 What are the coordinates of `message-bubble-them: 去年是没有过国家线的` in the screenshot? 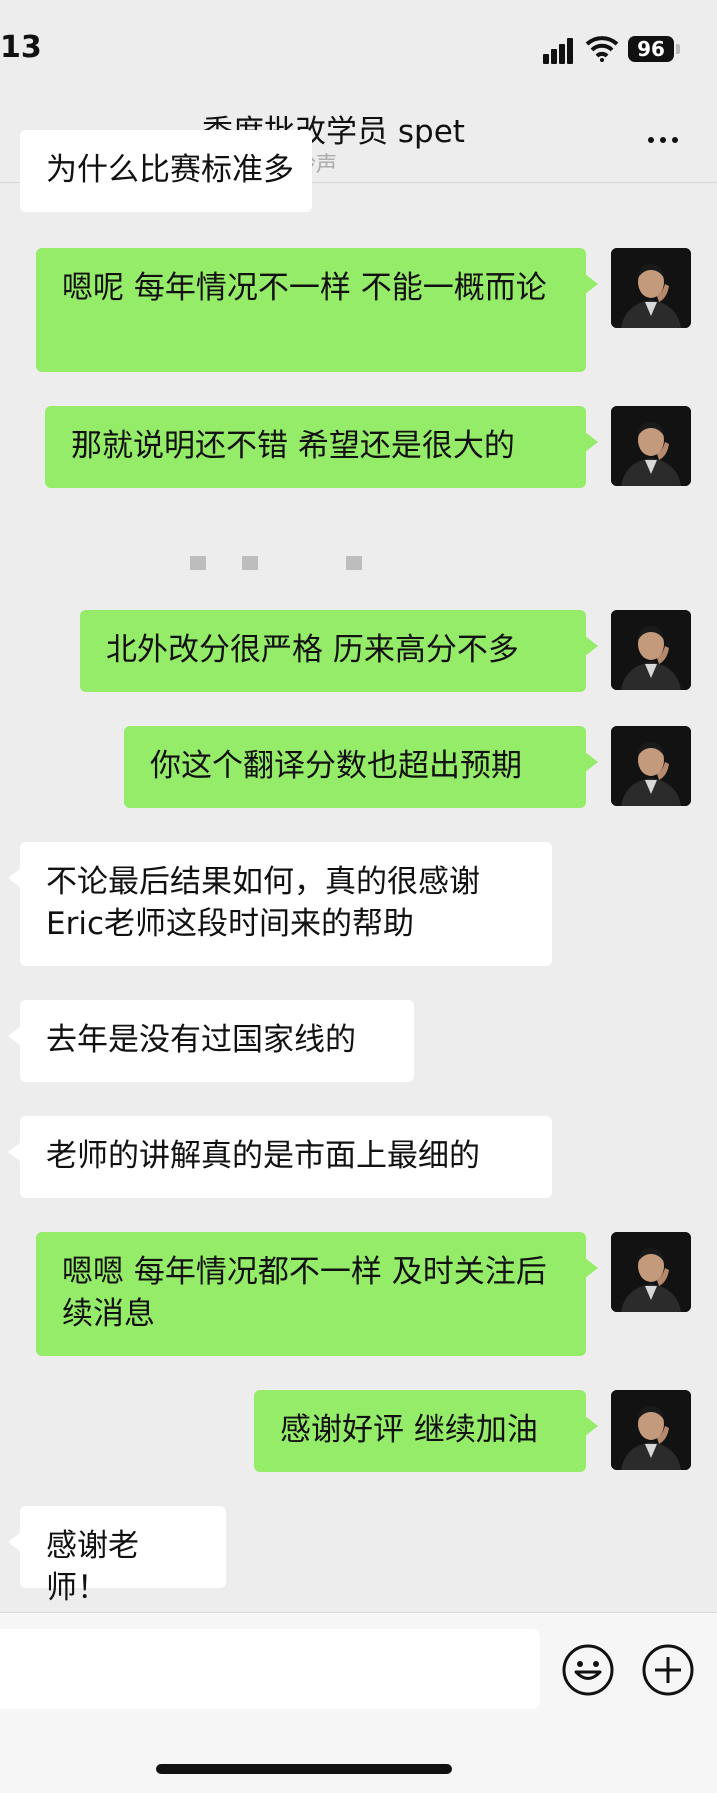 It's located at (211, 1041).